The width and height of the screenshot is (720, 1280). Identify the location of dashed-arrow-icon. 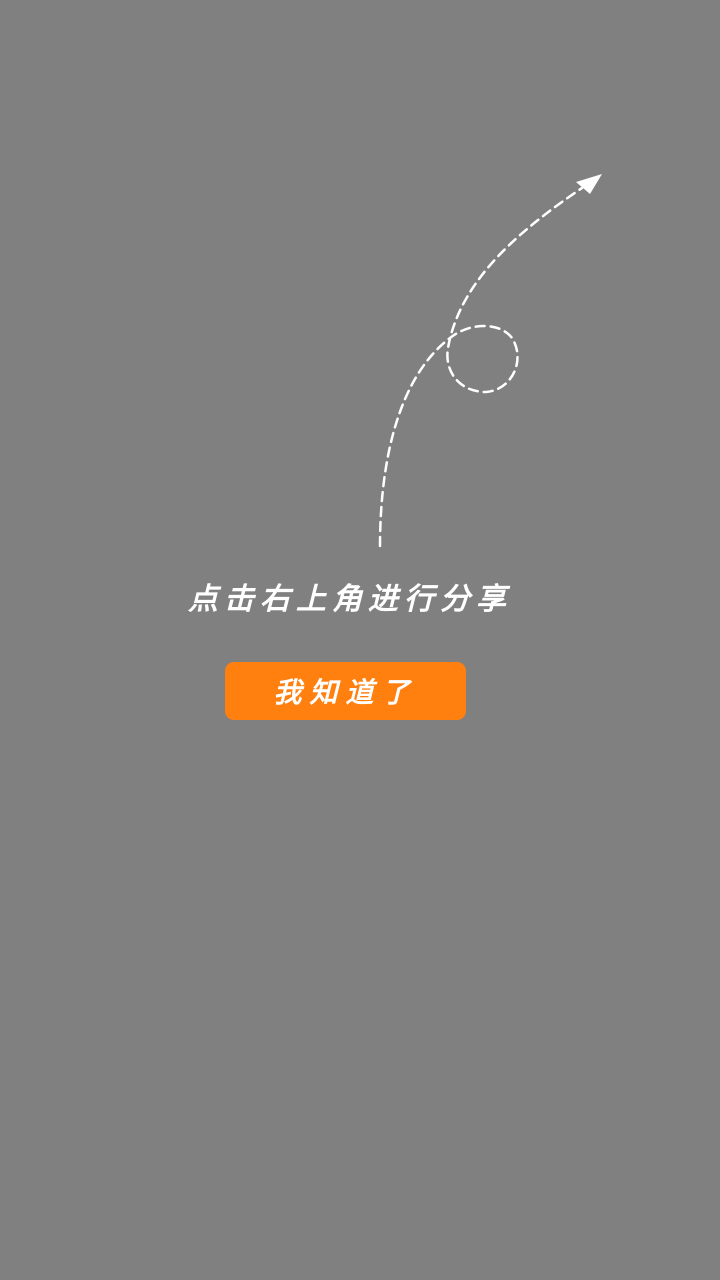
(490, 361).